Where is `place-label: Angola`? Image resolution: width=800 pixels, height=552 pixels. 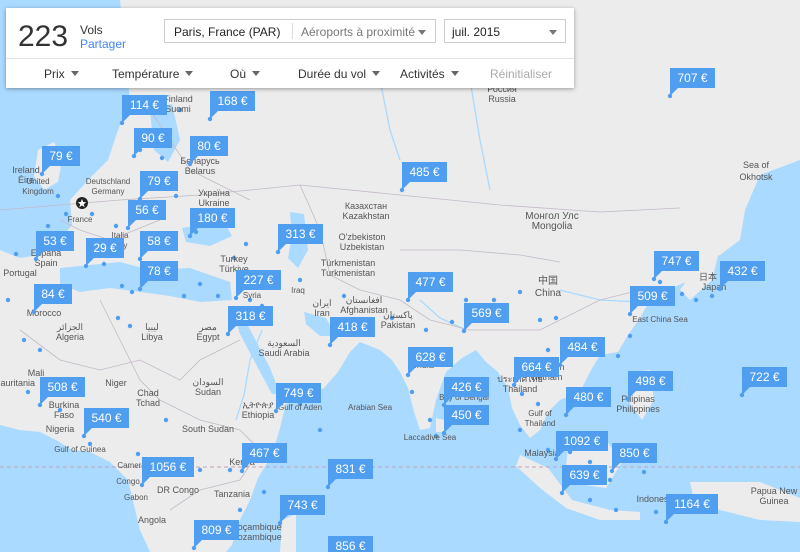
place-label: Angola is located at coordinates (152, 520).